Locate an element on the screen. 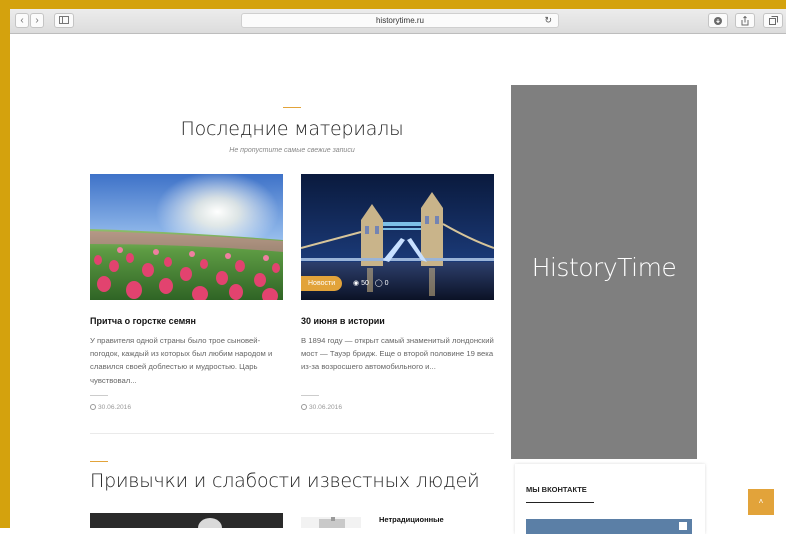 The height and width of the screenshot is (534, 786). post-stats: ◉ 50 ◯ 0 is located at coordinates (371, 283).